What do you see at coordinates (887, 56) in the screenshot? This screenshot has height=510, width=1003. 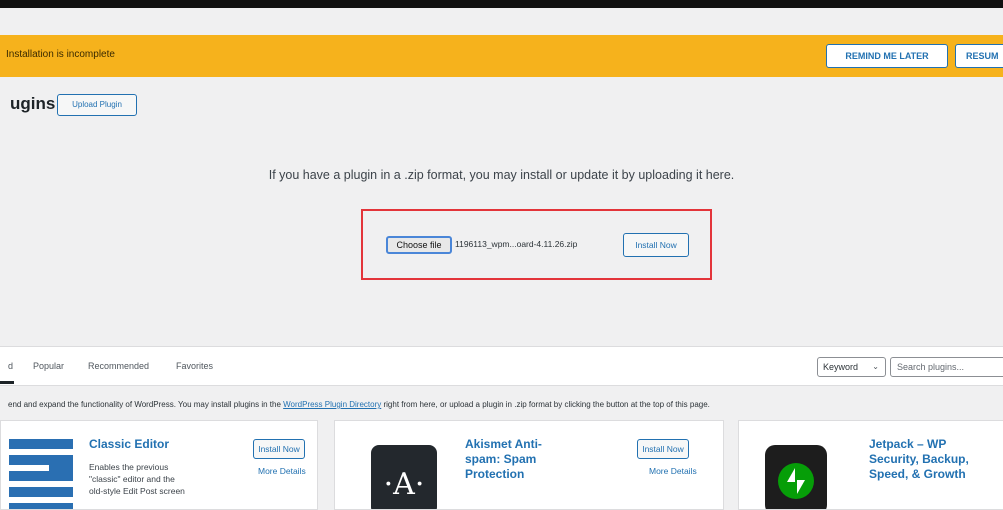 I see `remind-me-later-button: REMIND ME LATER` at bounding box center [887, 56].